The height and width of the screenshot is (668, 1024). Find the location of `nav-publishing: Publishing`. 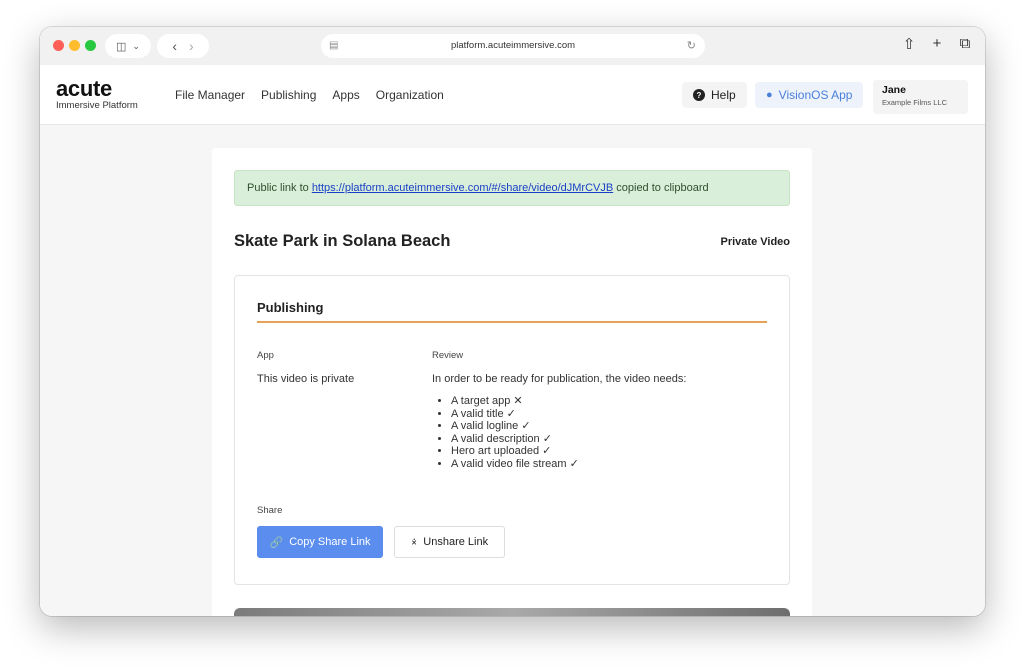

nav-publishing: Publishing is located at coordinates (288, 95).